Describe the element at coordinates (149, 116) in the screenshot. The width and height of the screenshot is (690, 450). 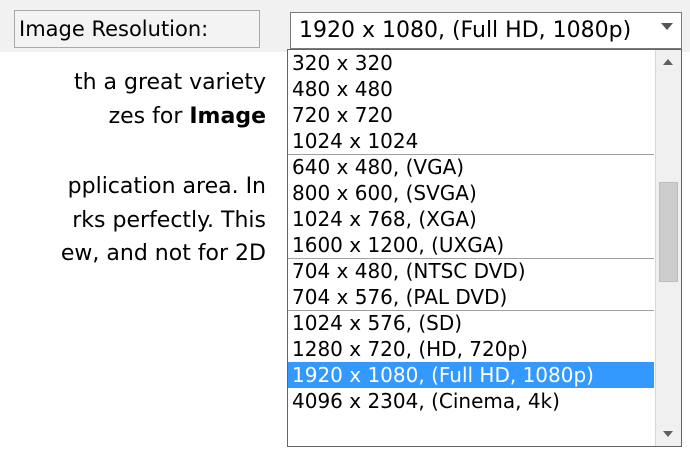
I see `doc-line-text: zes for` at that location.